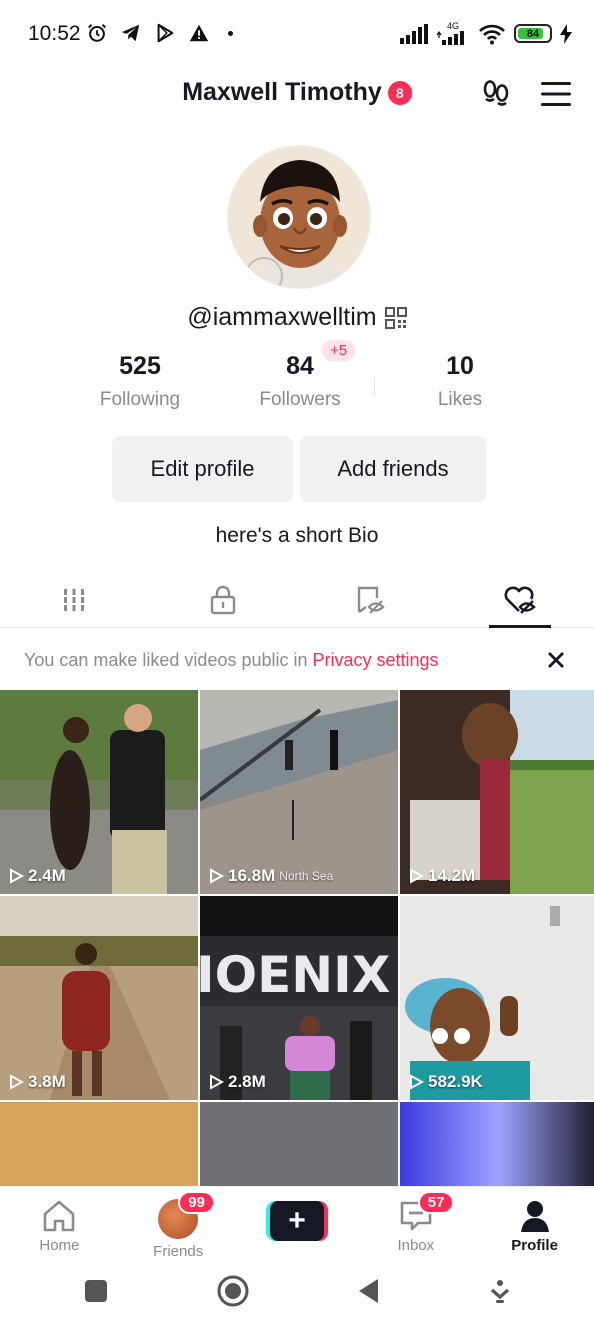  I want to click on hide-navbar-button, so click(500, 1291).